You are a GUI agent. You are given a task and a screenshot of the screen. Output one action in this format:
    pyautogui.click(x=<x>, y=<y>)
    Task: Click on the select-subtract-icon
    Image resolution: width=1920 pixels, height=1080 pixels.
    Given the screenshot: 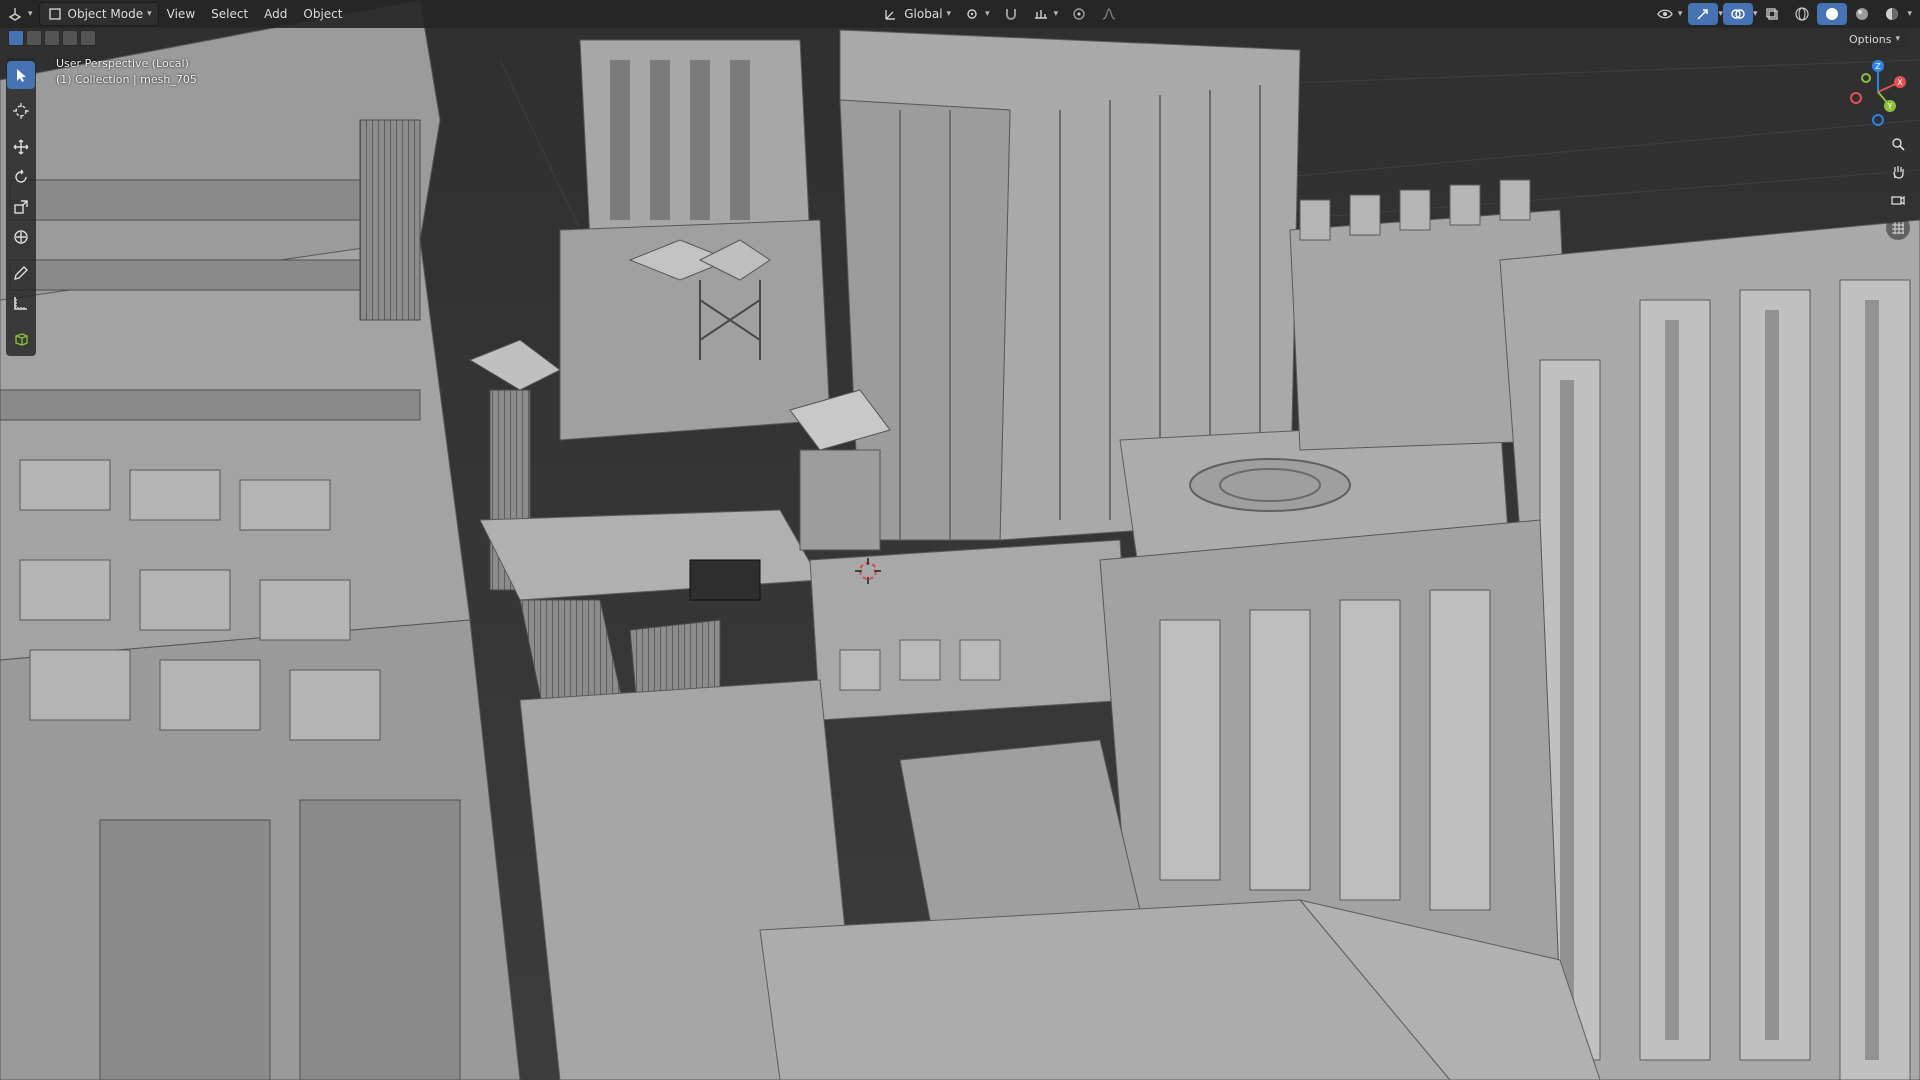 What is the action you would take?
    pyautogui.click(x=52, y=38)
    